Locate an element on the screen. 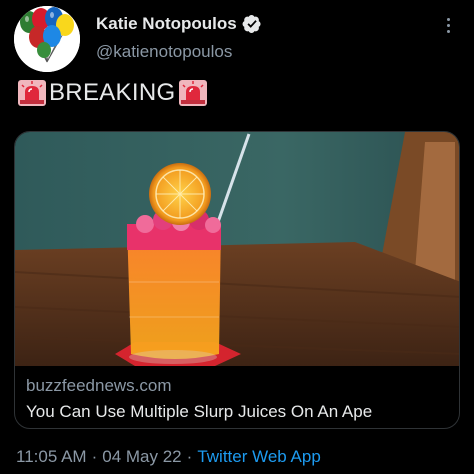 The image size is (474, 474). tweet-time: 11:05 AM is located at coordinates (51, 457).